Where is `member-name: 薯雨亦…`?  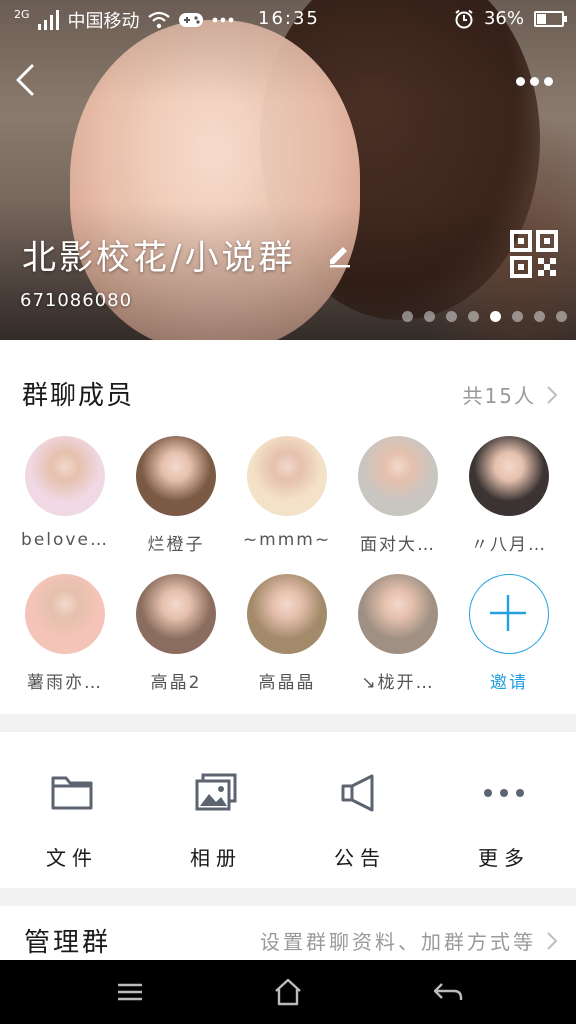 member-name: 薯雨亦… is located at coordinates (65, 683).